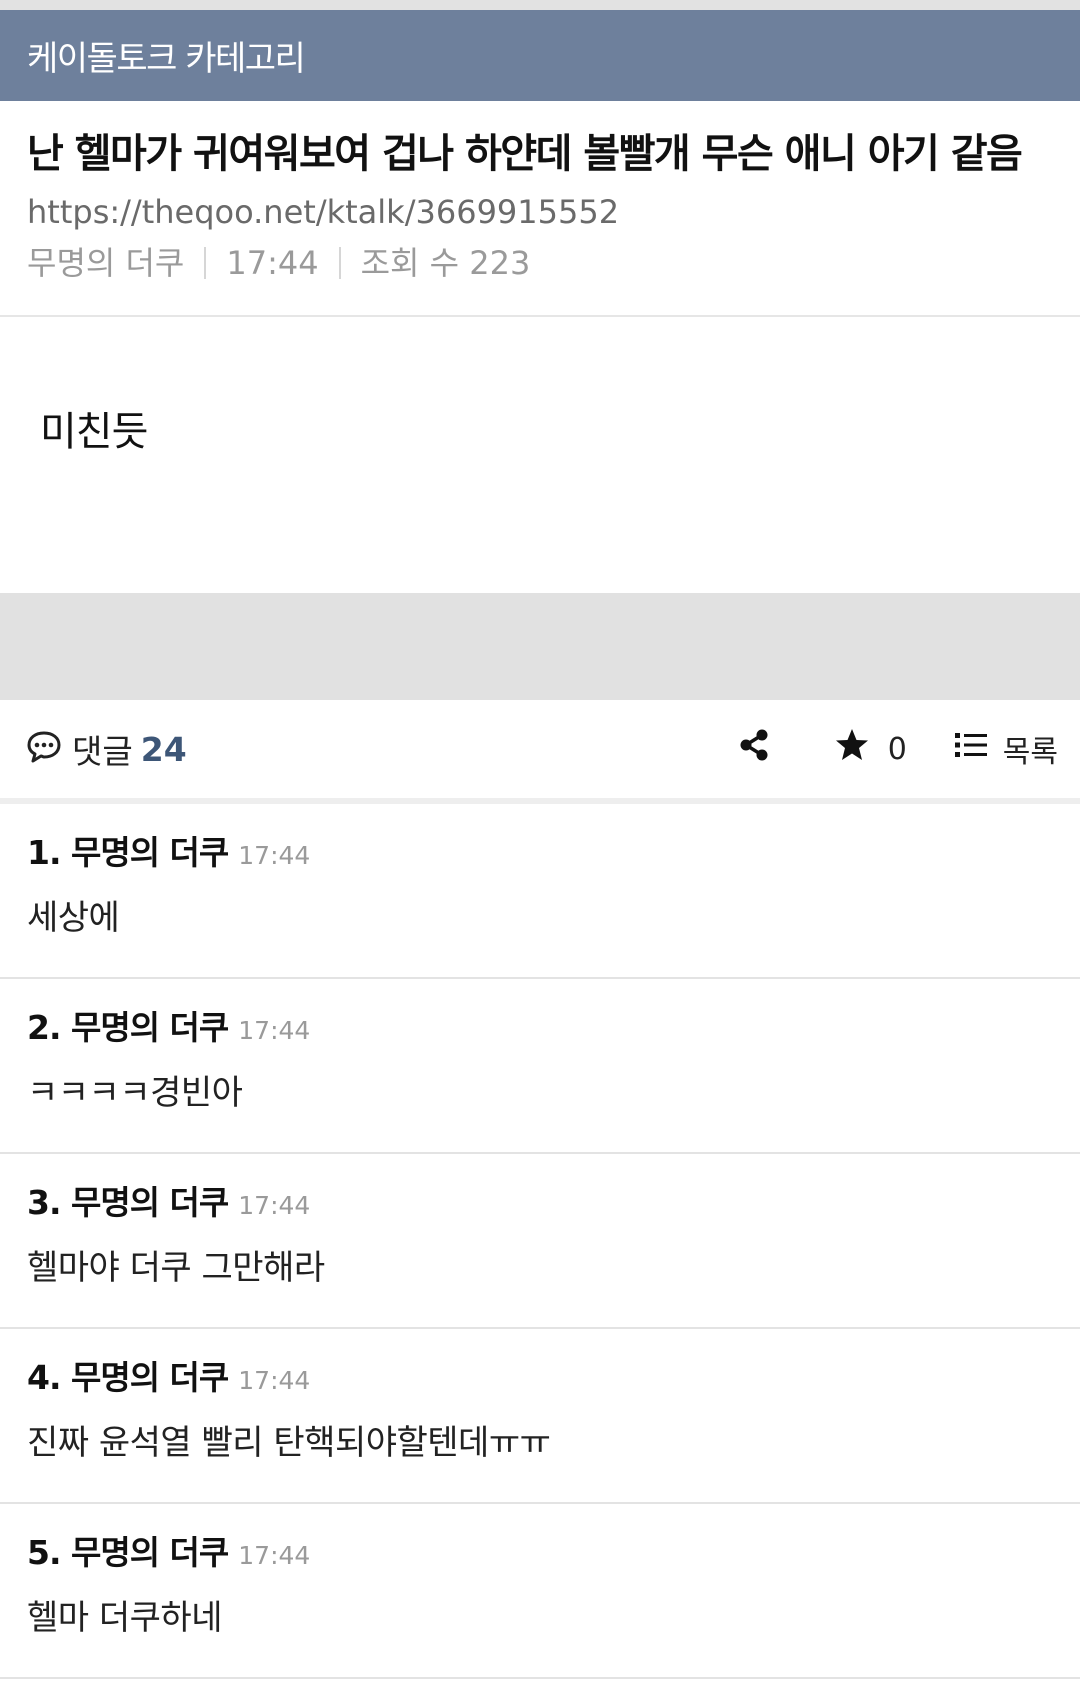  I want to click on comment-item: 5. 무명의 더쿠 17:44 헬마 더쿠하네, so click(540, 1591).